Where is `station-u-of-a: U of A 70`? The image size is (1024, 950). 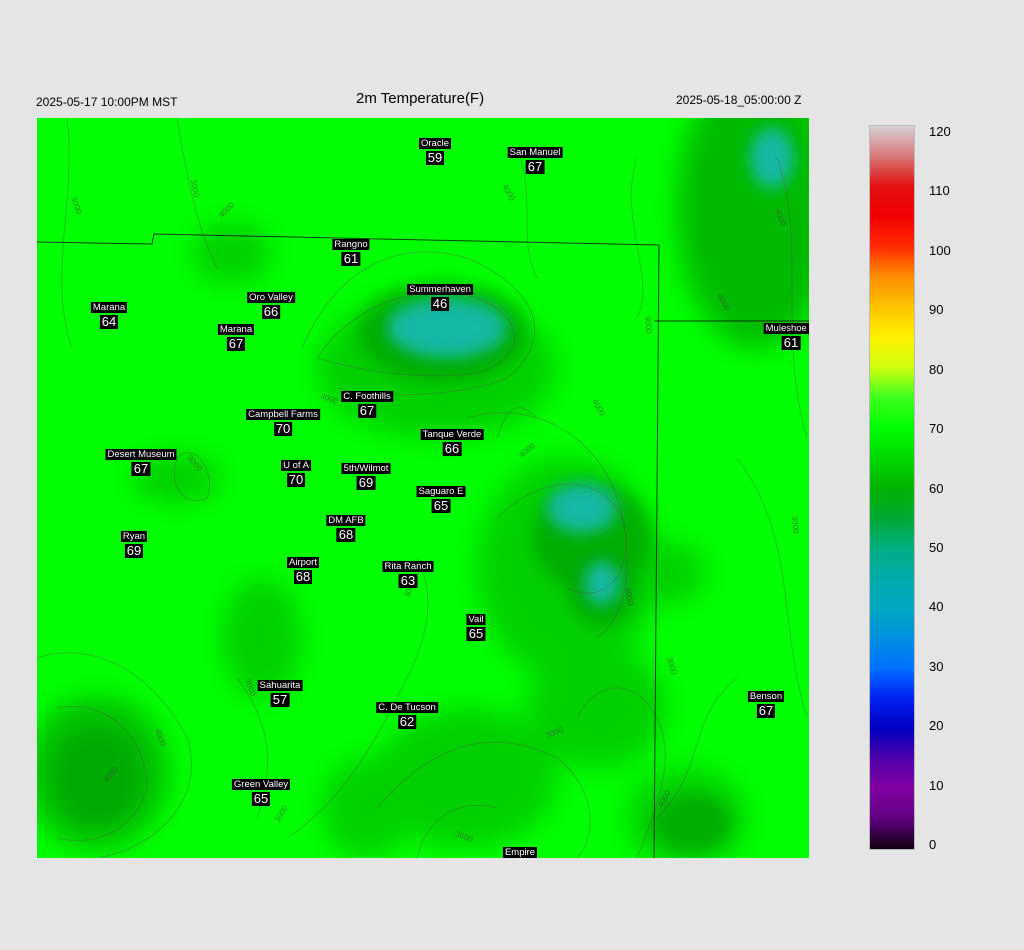
station-u-of-a: U of A 70 is located at coordinates (296, 473).